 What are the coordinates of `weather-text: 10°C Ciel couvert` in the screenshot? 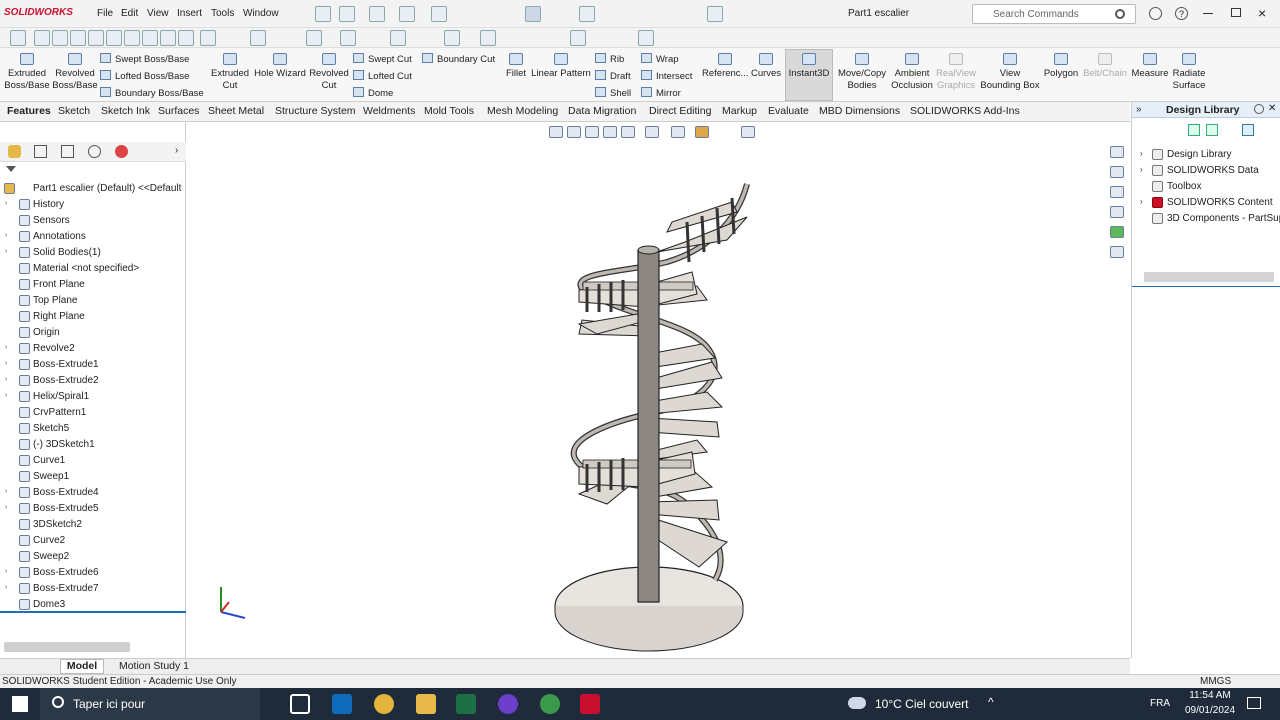 It's located at (922, 704).